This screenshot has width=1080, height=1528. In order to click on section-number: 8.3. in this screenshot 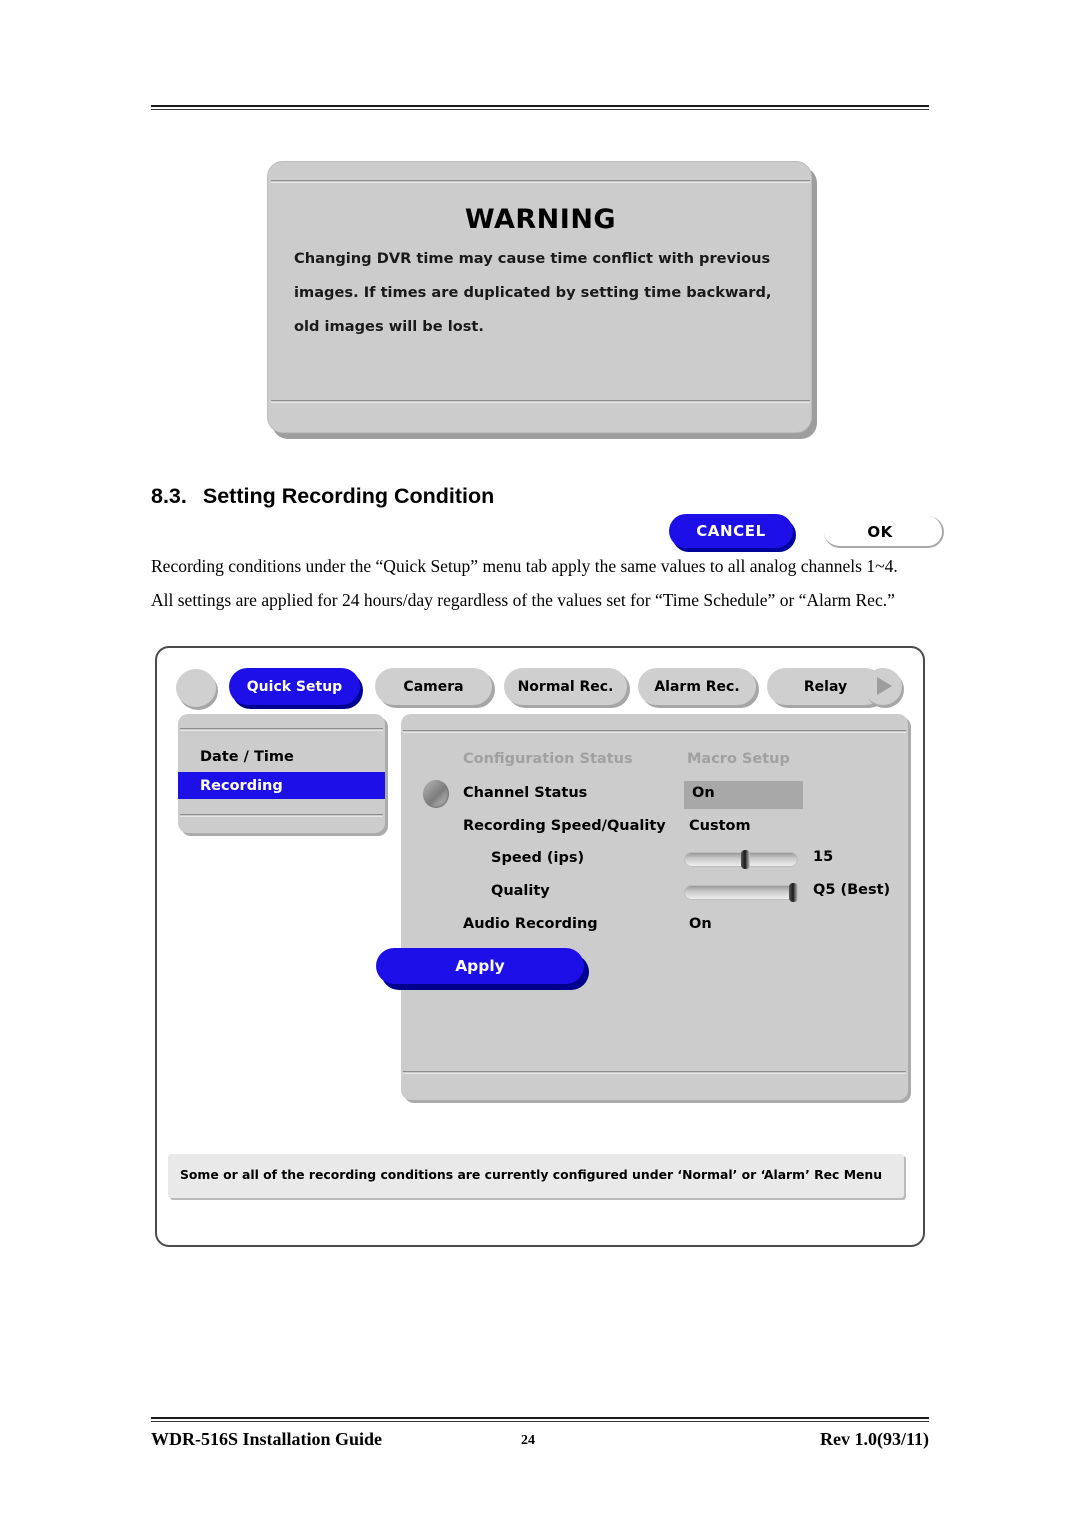, I will do `click(169, 496)`.